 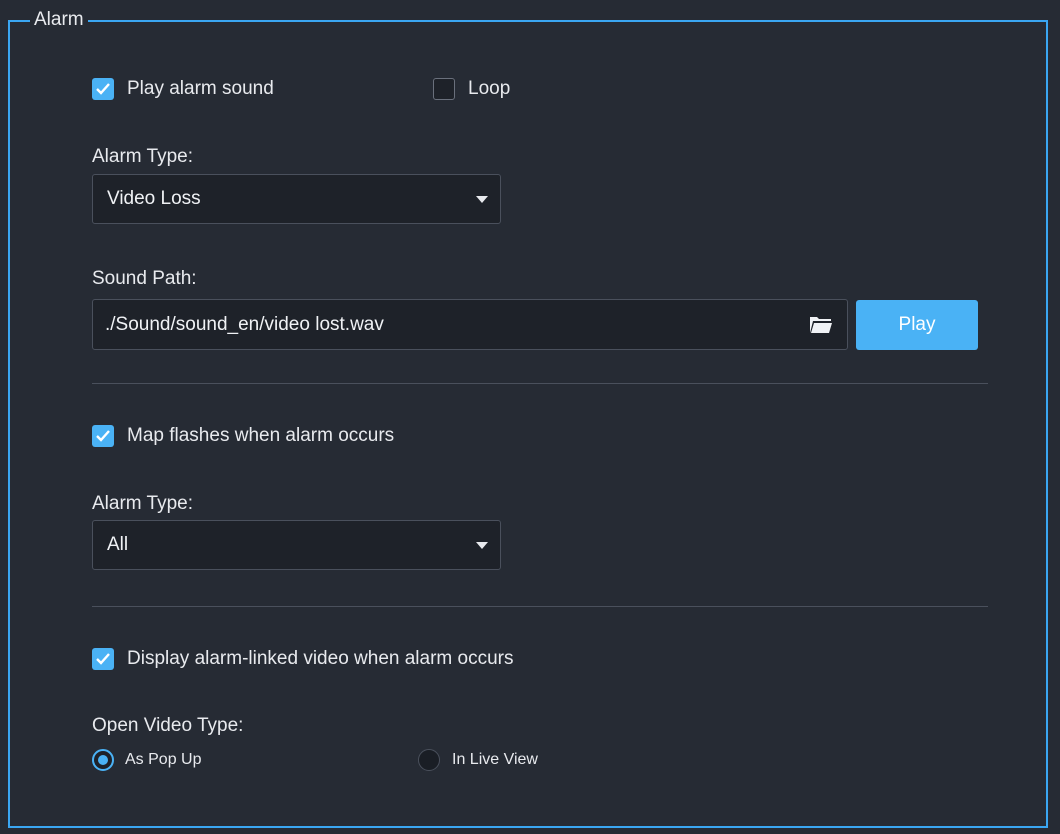 I want to click on play-button: Play, so click(x=917, y=325).